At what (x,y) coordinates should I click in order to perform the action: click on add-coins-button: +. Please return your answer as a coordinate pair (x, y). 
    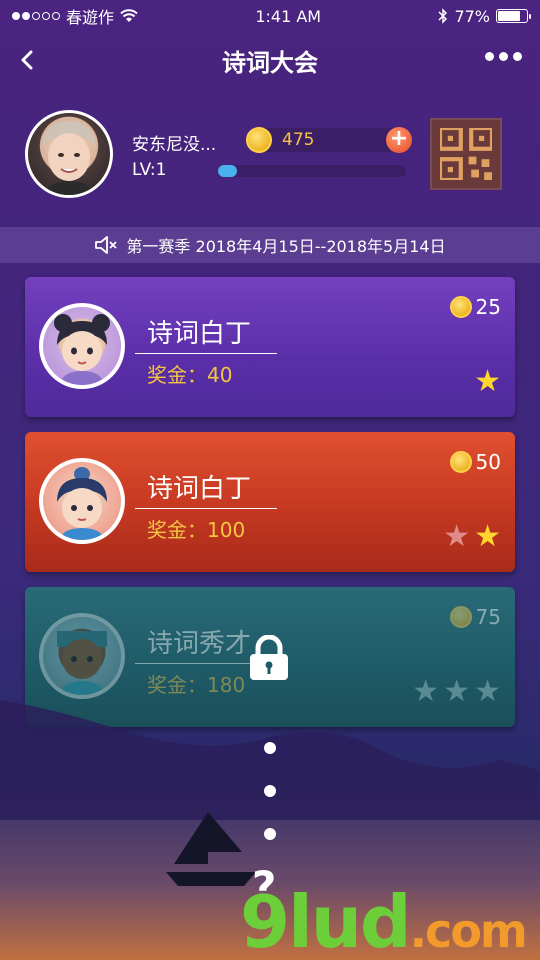
    Looking at the image, I should click on (399, 140).